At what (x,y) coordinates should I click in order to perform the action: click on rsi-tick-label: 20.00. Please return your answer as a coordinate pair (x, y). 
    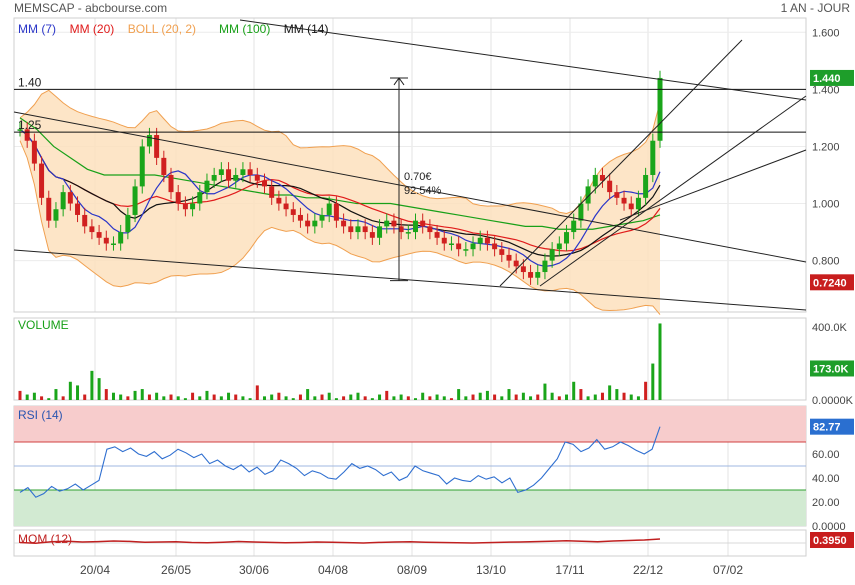
    Looking at the image, I should click on (826, 503).